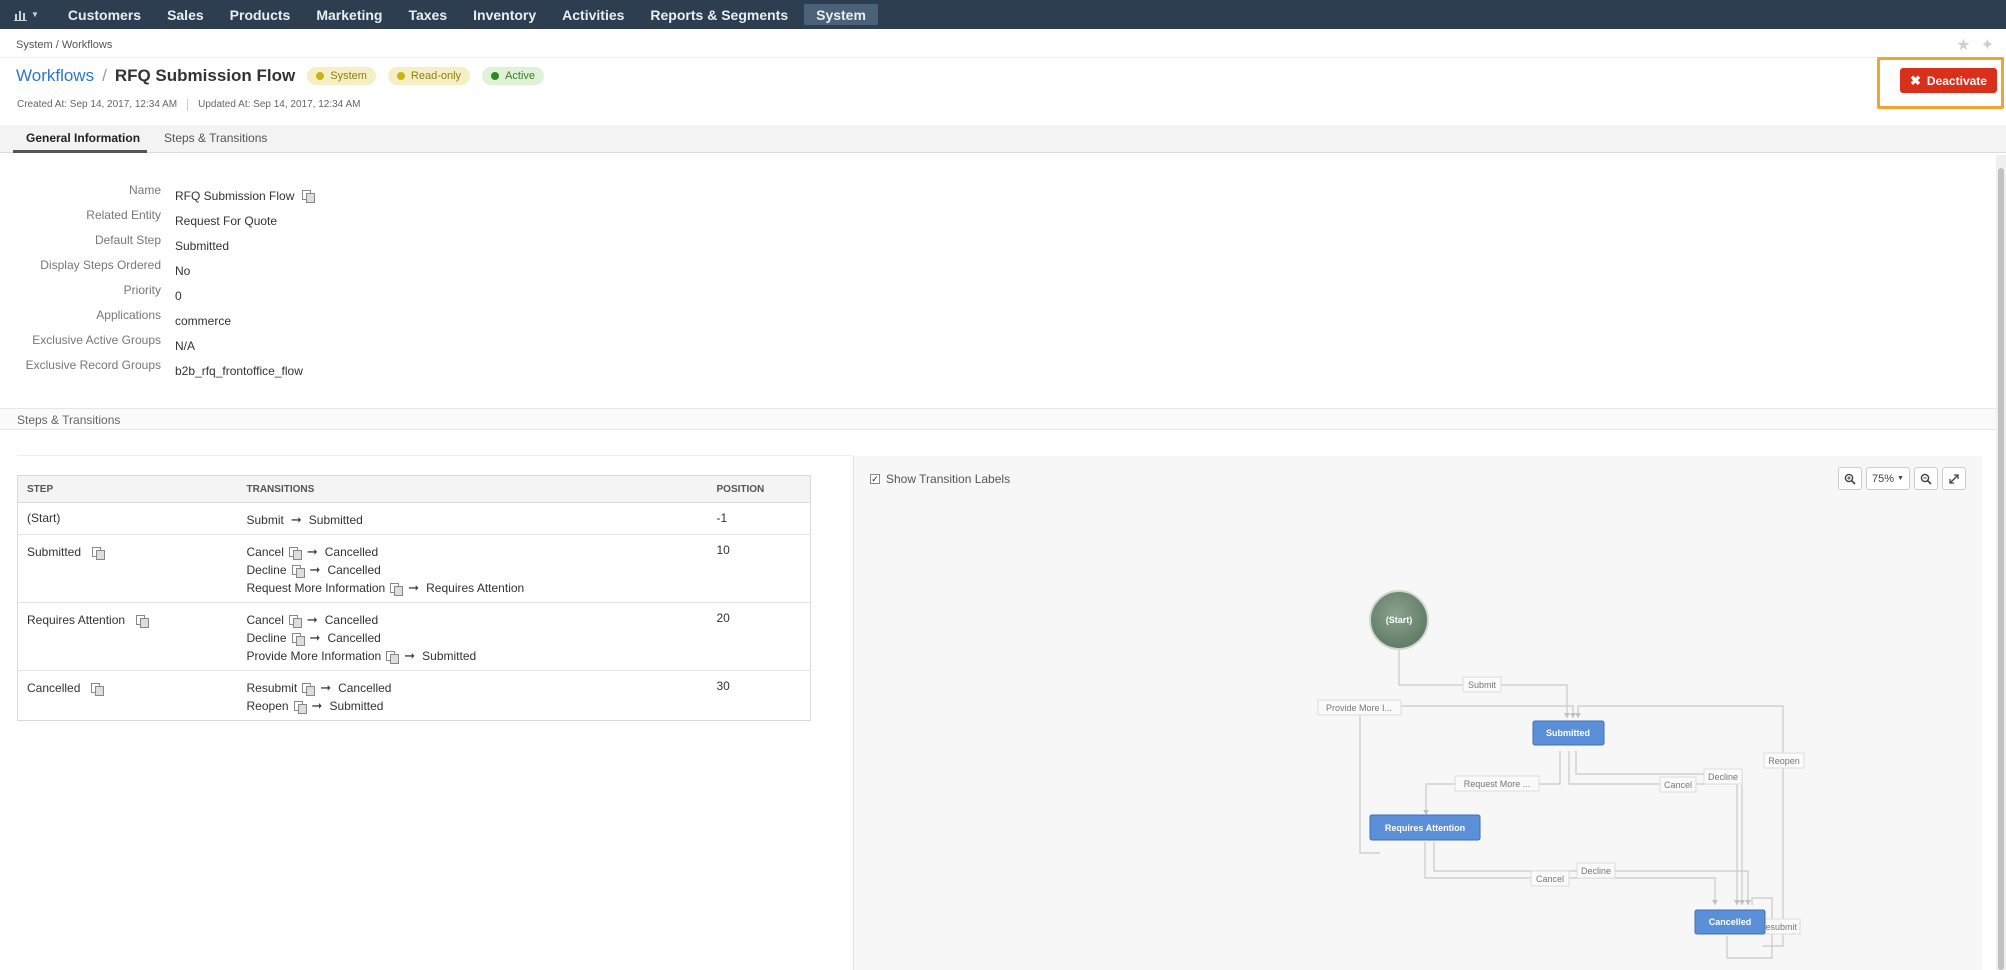 This screenshot has height=970, width=2006. Describe the element at coordinates (1550, 879) in the screenshot. I see `edge-label-cancel-2: Cancel` at that location.